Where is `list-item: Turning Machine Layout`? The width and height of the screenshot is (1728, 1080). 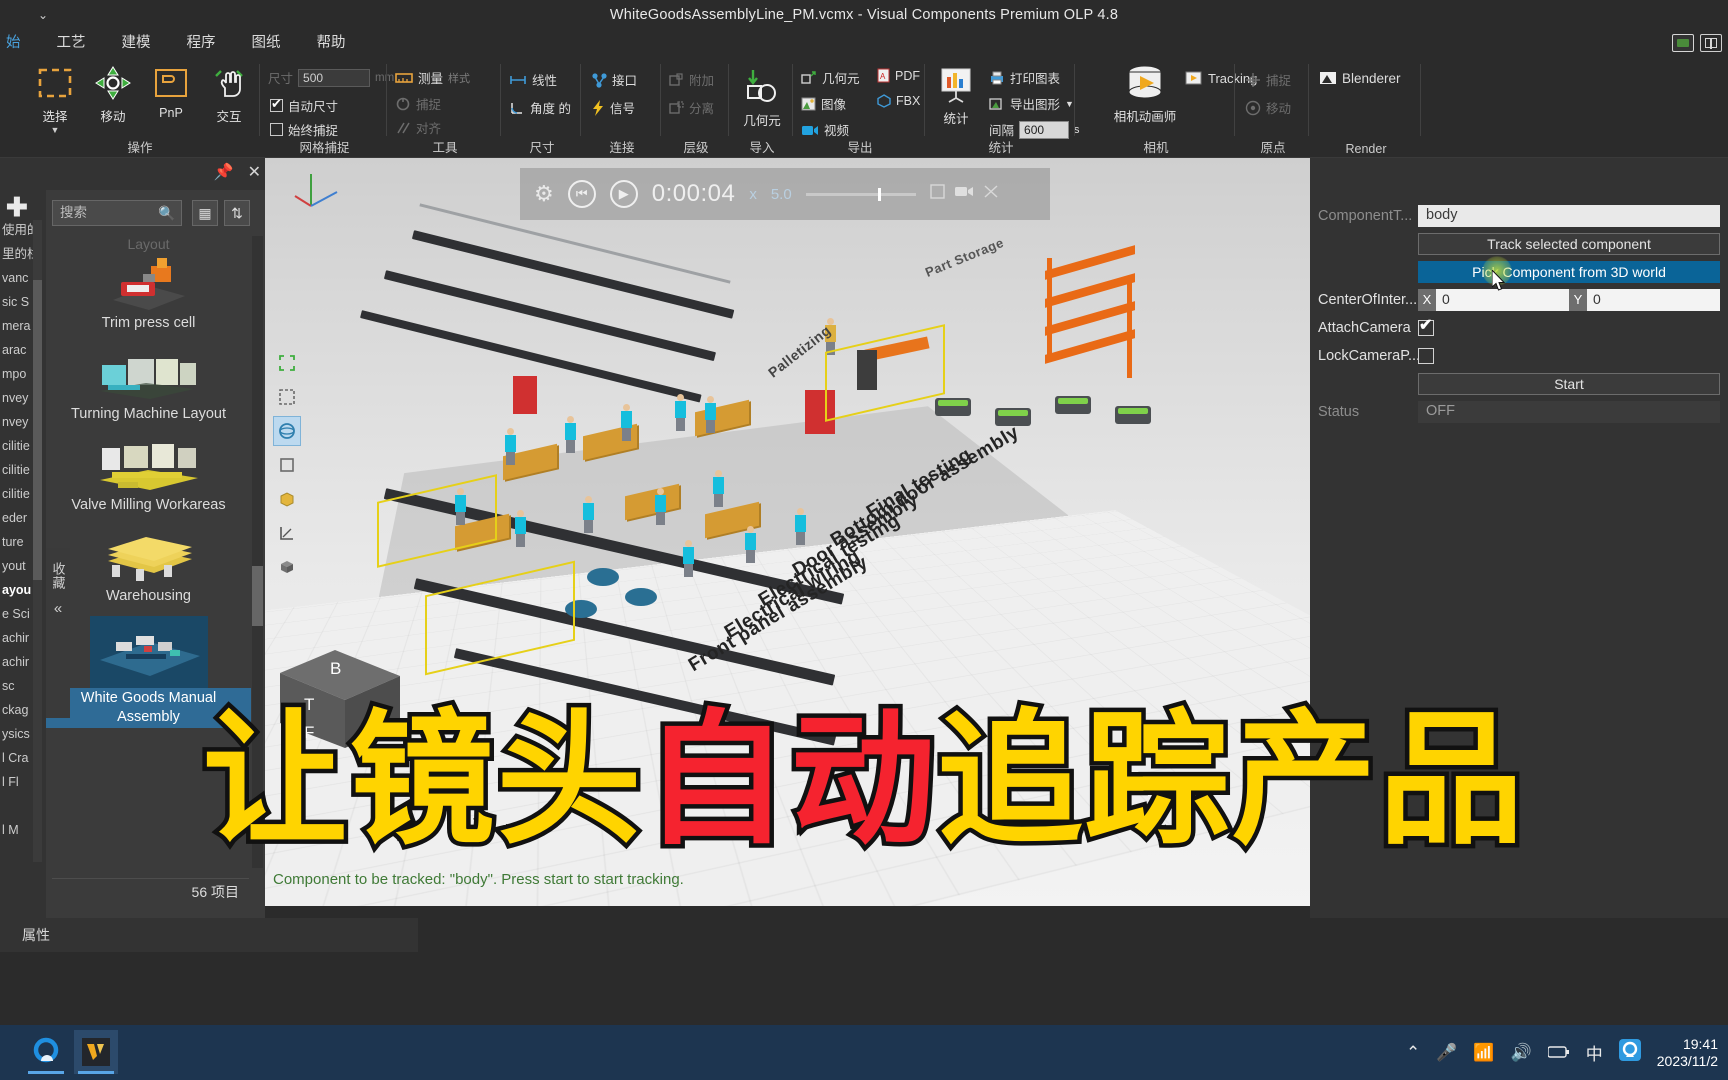
list-item: Turning Machine Layout is located at coordinates (148, 383).